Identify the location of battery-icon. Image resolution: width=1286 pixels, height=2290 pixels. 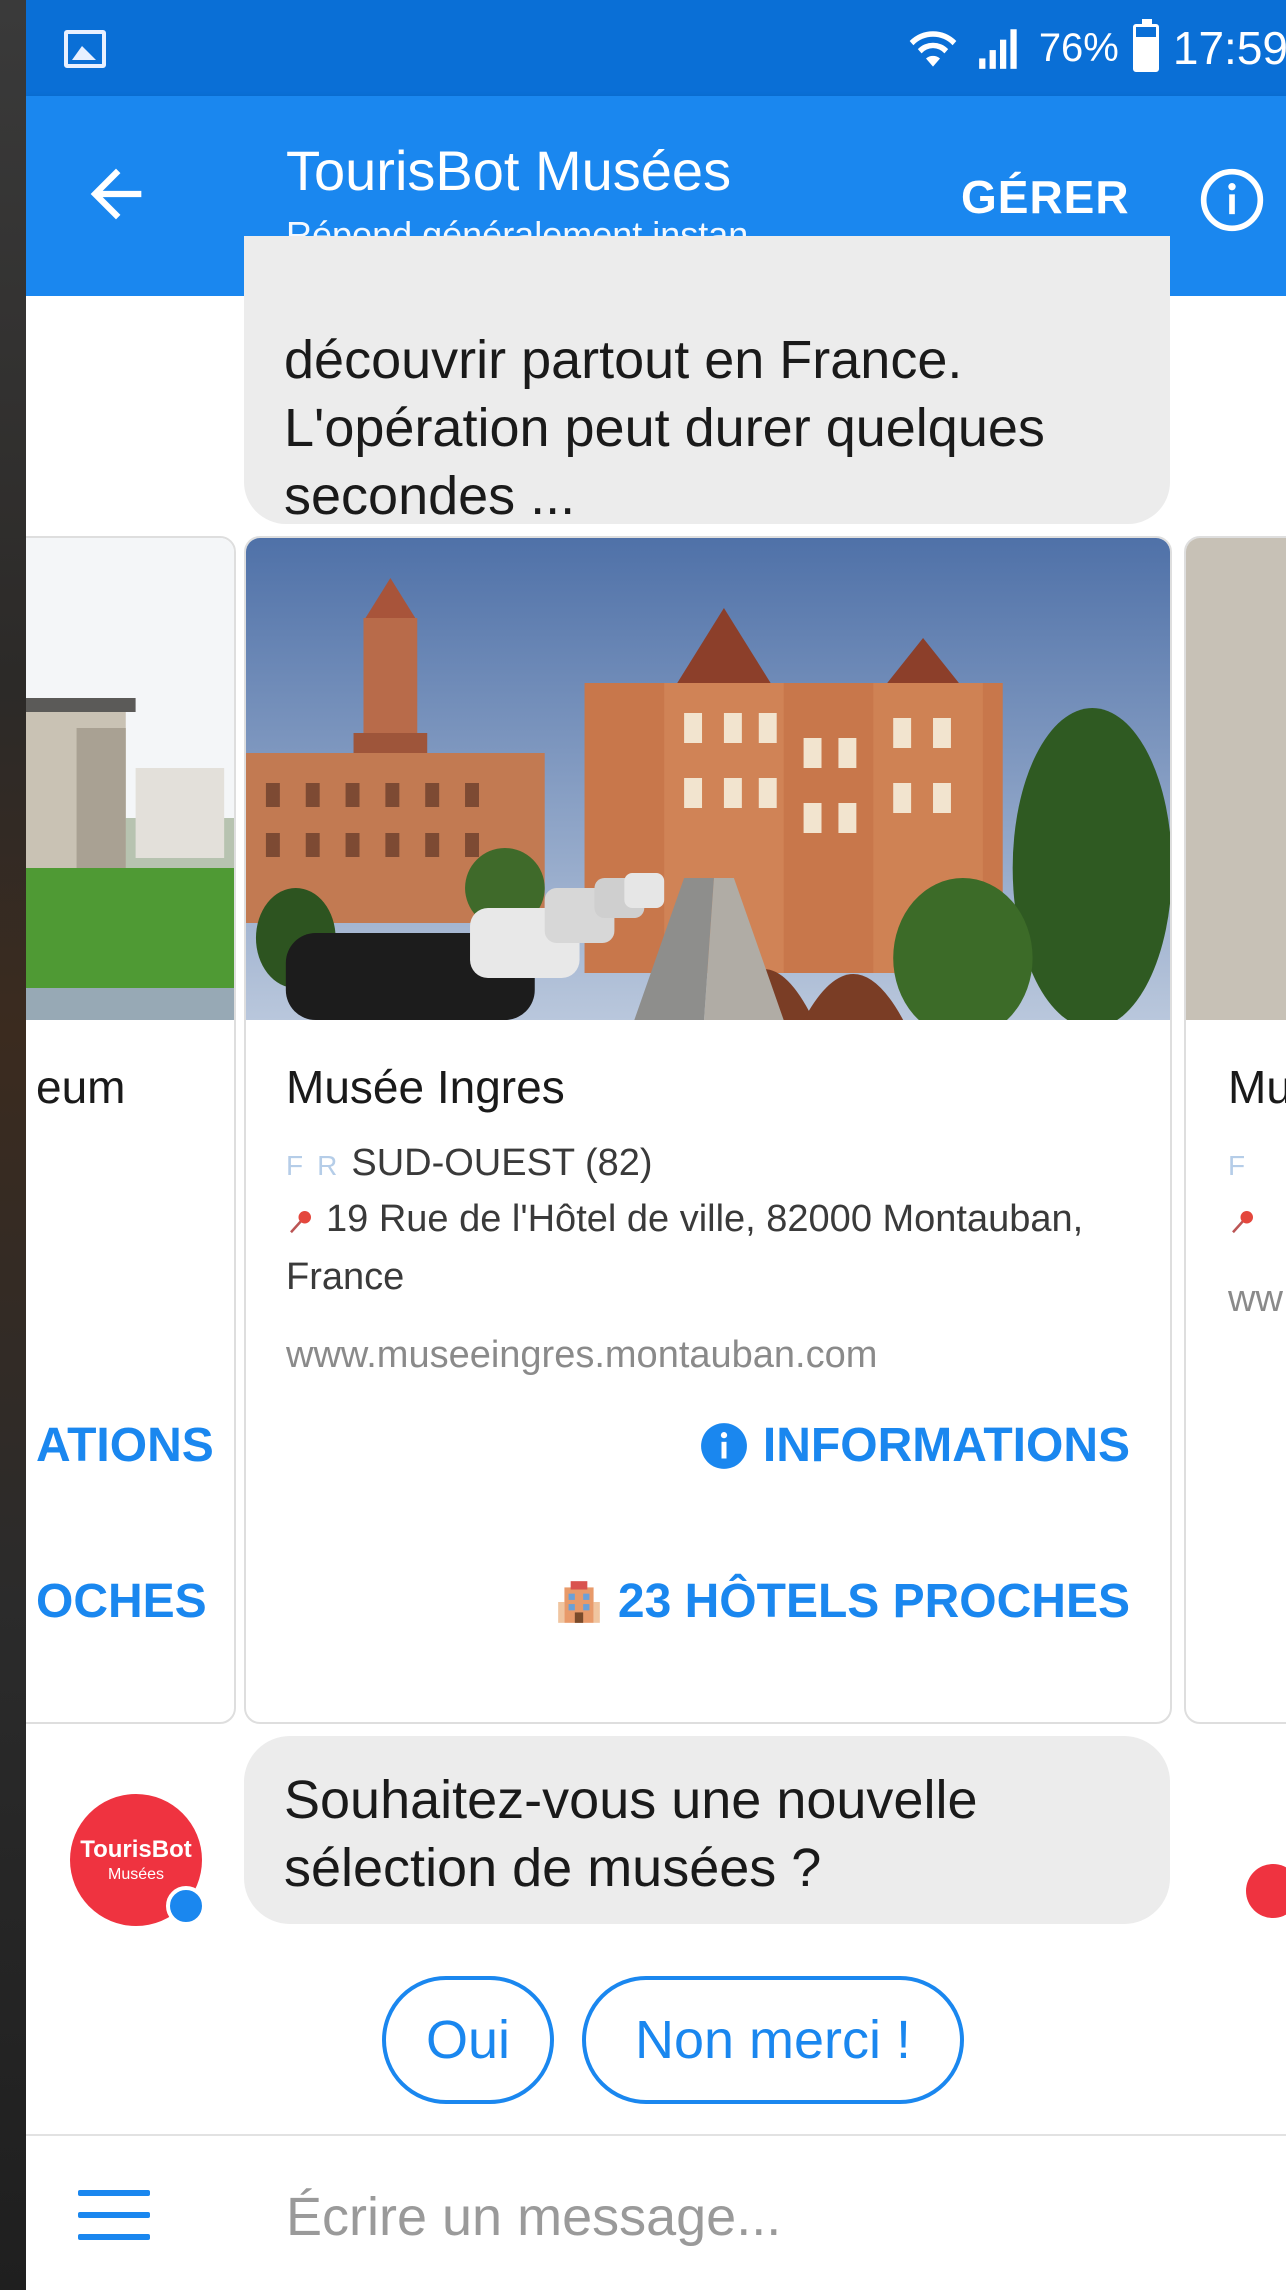
(1145, 45).